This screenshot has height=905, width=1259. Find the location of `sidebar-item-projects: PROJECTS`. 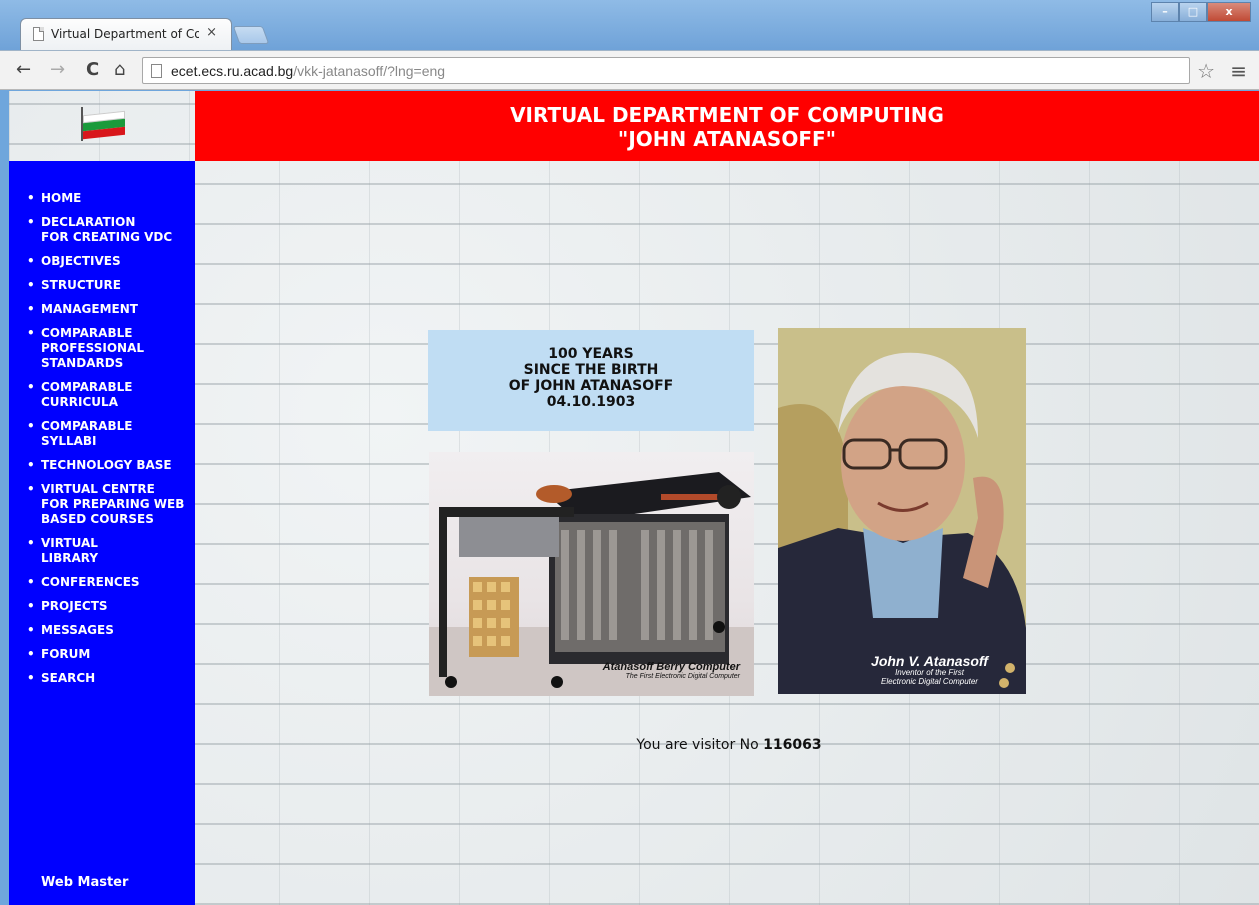

sidebar-item-projects: PROJECTS is located at coordinates (102, 606).